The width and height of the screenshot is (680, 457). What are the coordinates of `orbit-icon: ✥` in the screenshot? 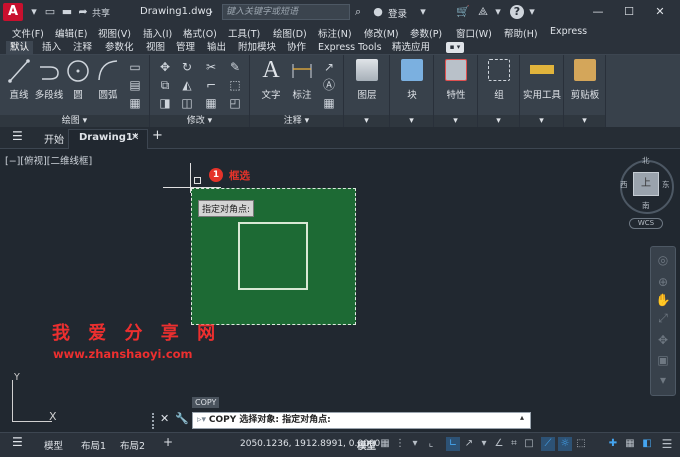 It's located at (663, 340).